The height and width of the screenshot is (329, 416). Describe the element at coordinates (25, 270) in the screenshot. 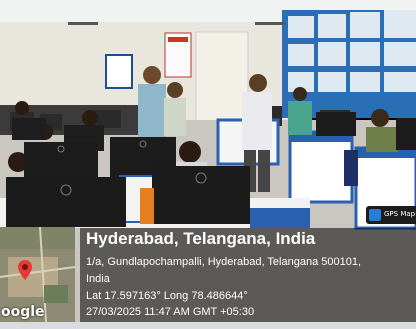

I see `map-pin-icon` at that location.